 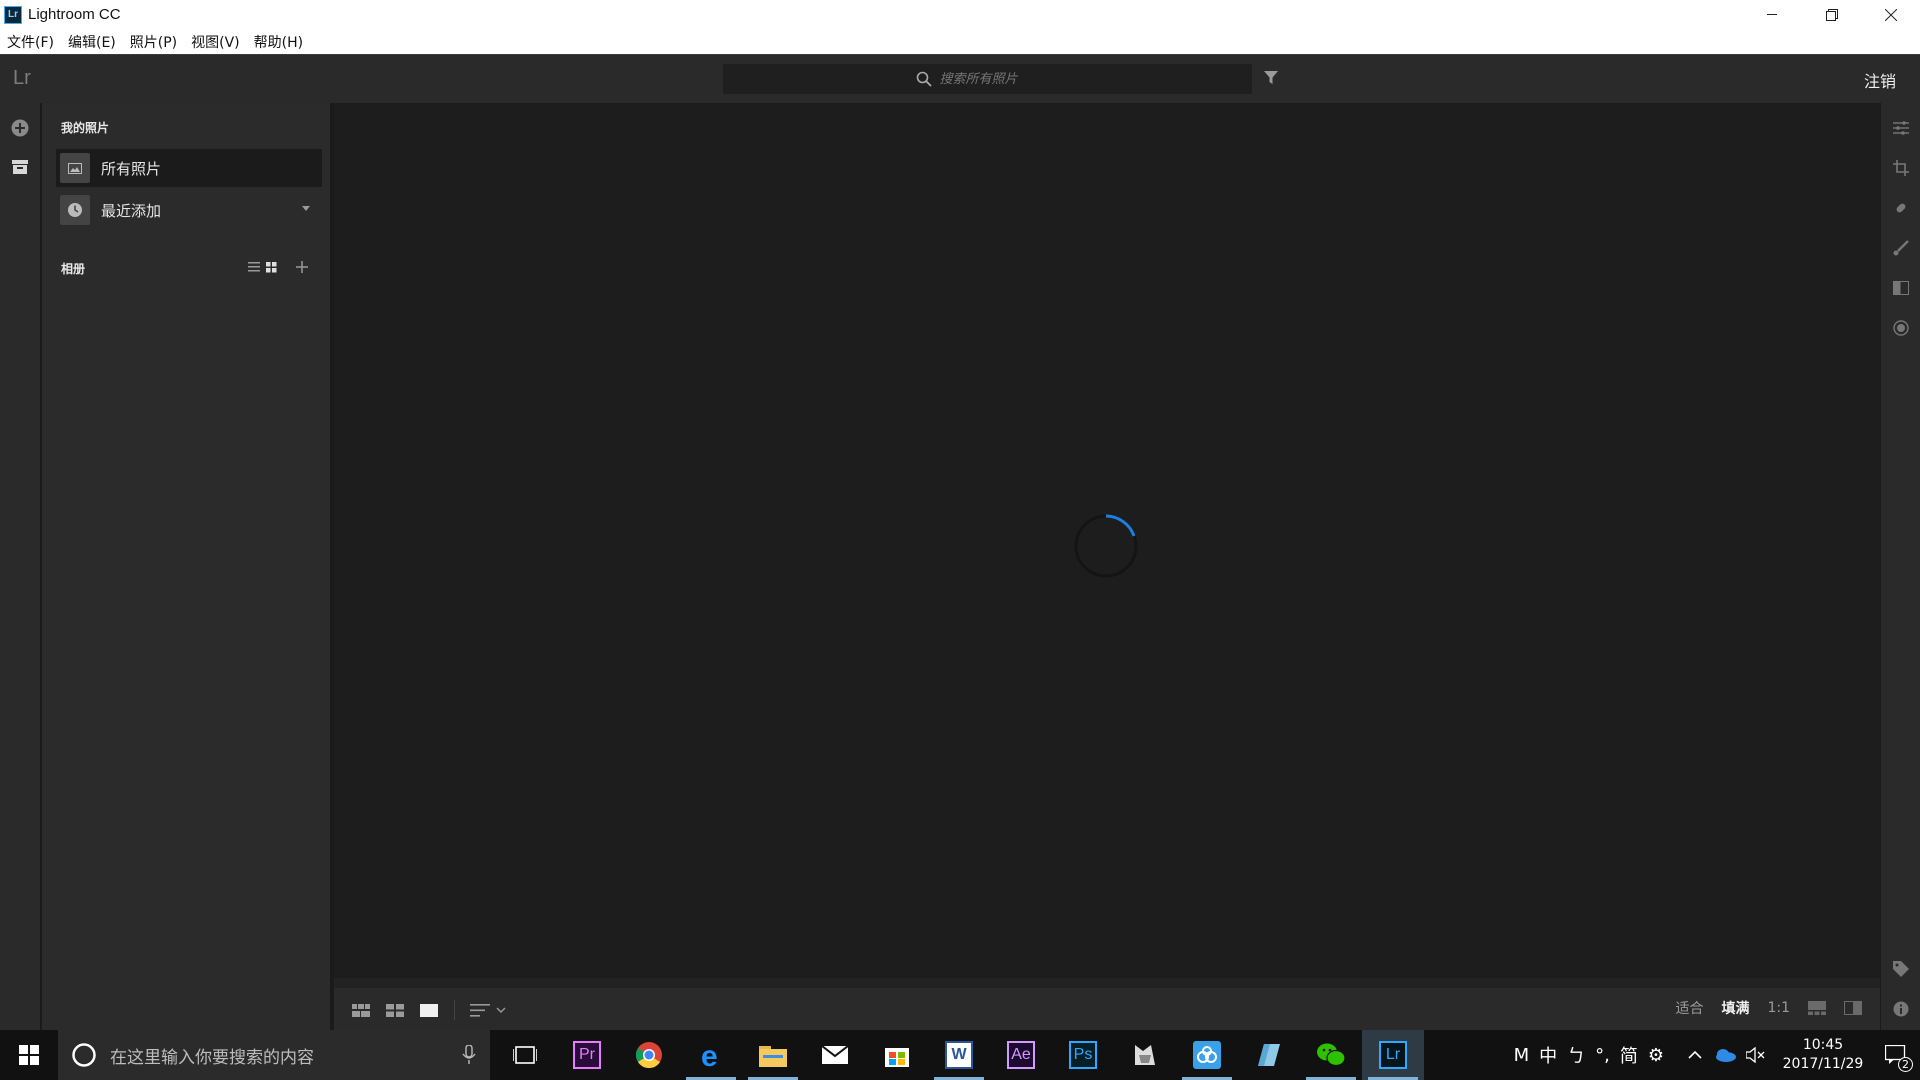 I want to click on menu-bar: 文件(F) 编辑(E) 照片(P) 视图(V) 帮助(H), so click(x=960, y=41).